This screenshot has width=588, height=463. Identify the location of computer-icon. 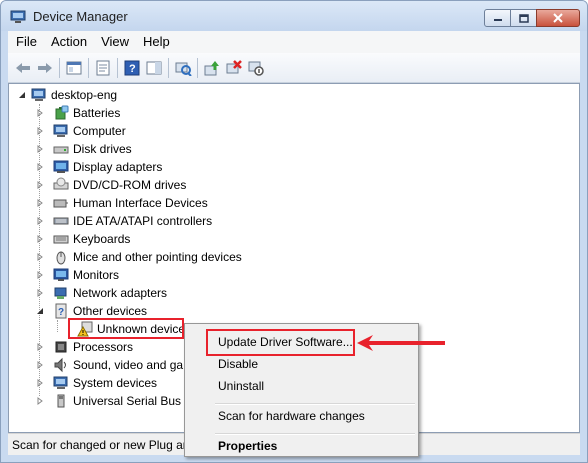
(60, 130).